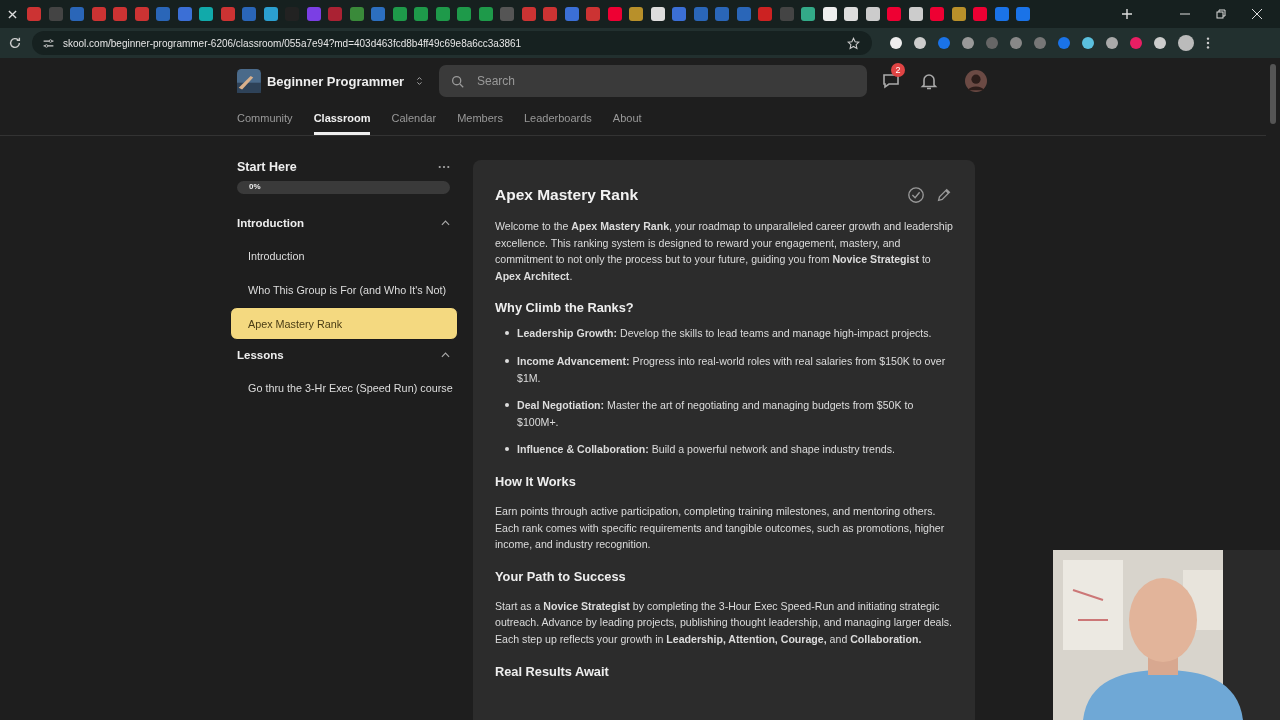 The width and height of the screenshot is (1280, 720). Describe the element at coordinates (653, 81) in the screenshot. I see `search-field: Search` at that location.